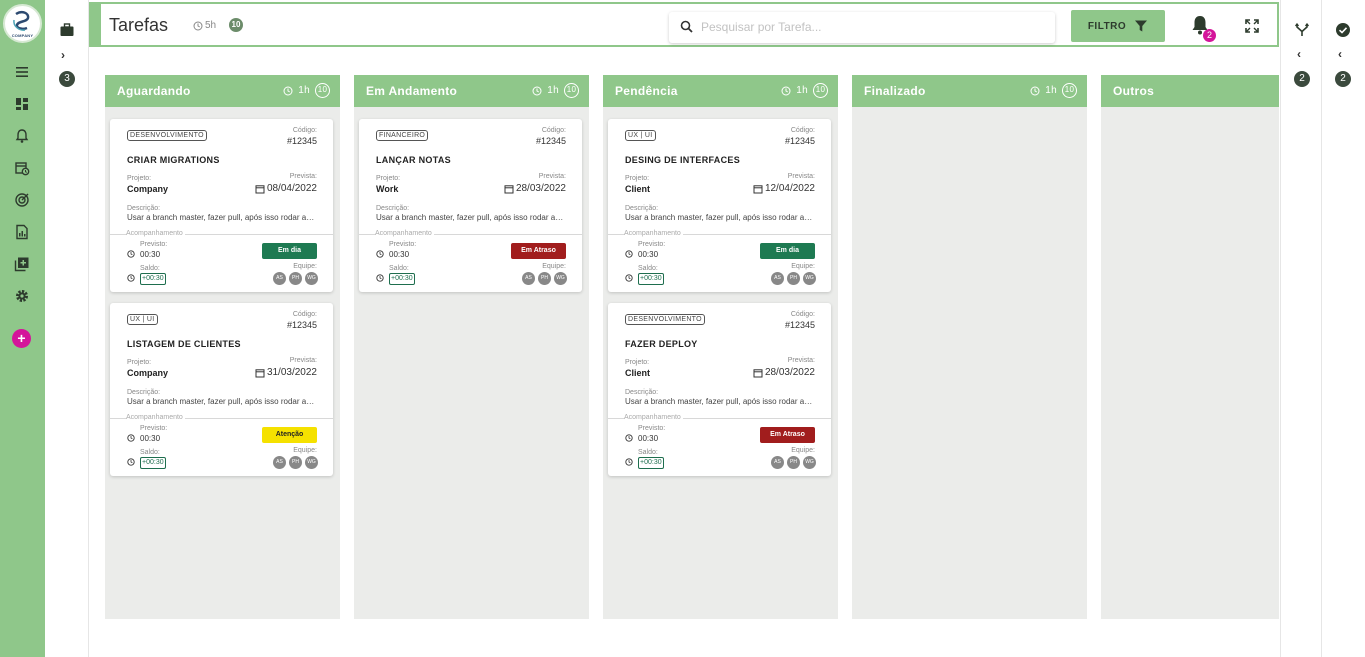 The width and height of the screenshot is (1365, 657). What do you see at coordinates (289, 251) in the screenshot?
I see `status-badge: Em dia` at bounding box center [289, 251].